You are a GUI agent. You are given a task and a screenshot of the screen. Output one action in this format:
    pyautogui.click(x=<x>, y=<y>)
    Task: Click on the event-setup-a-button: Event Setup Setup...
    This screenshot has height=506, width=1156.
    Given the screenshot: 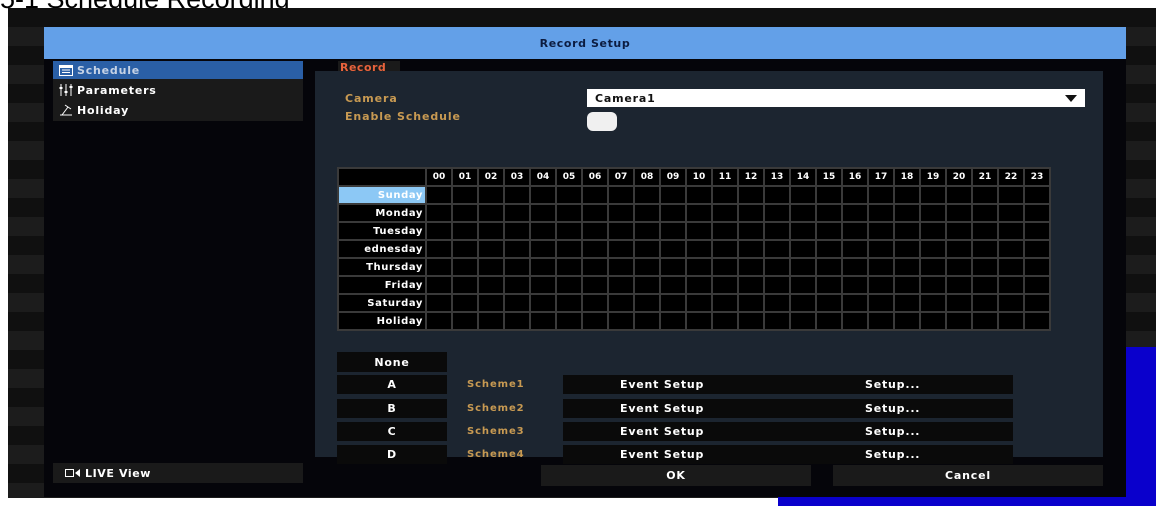 What is the action you would take?
    pyautogui.click(x=788, y=384)
    